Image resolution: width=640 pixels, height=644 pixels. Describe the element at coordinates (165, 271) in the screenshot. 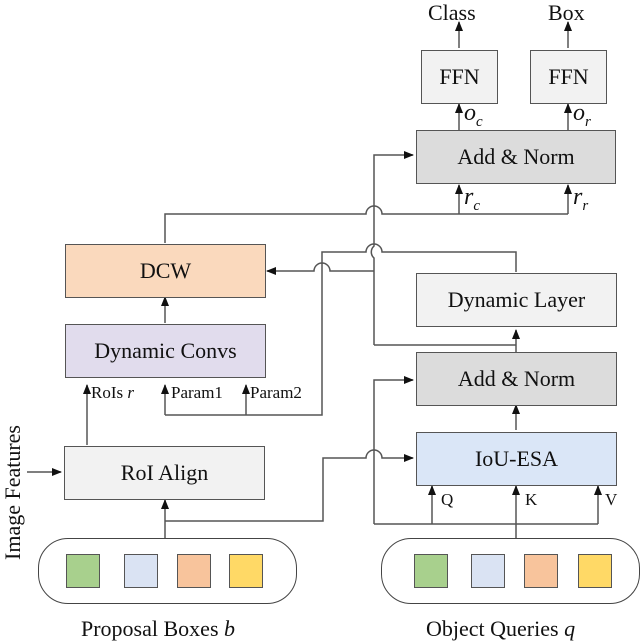

I see `dcw-block: DCW` at that location.